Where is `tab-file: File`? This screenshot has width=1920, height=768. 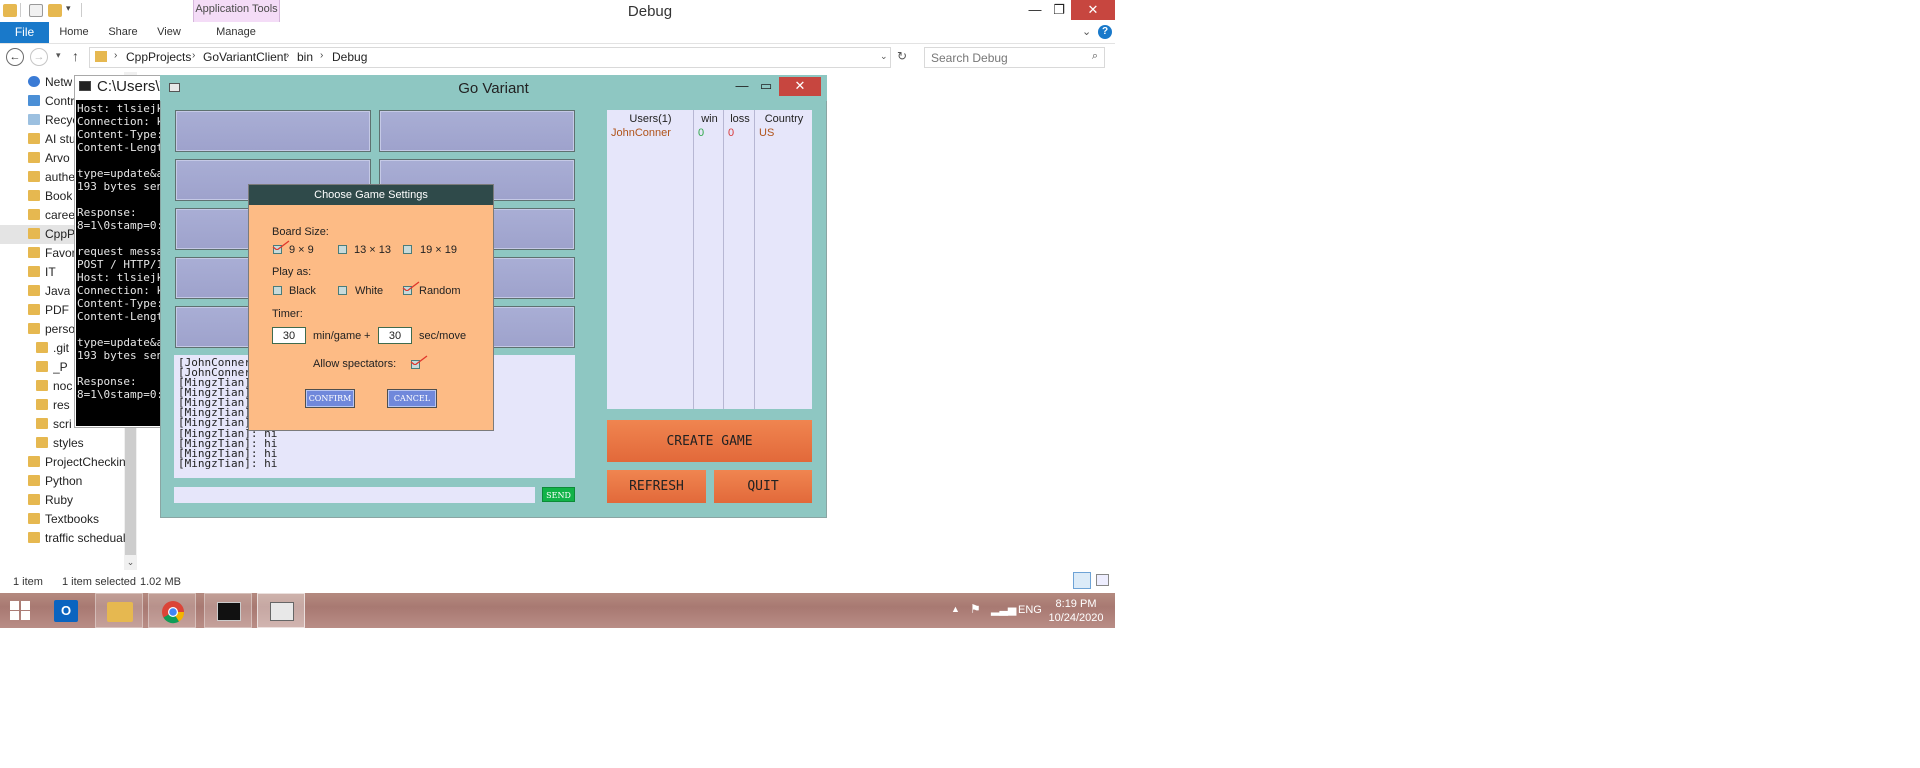 tab-file: File is located at coordinates (24, 32).